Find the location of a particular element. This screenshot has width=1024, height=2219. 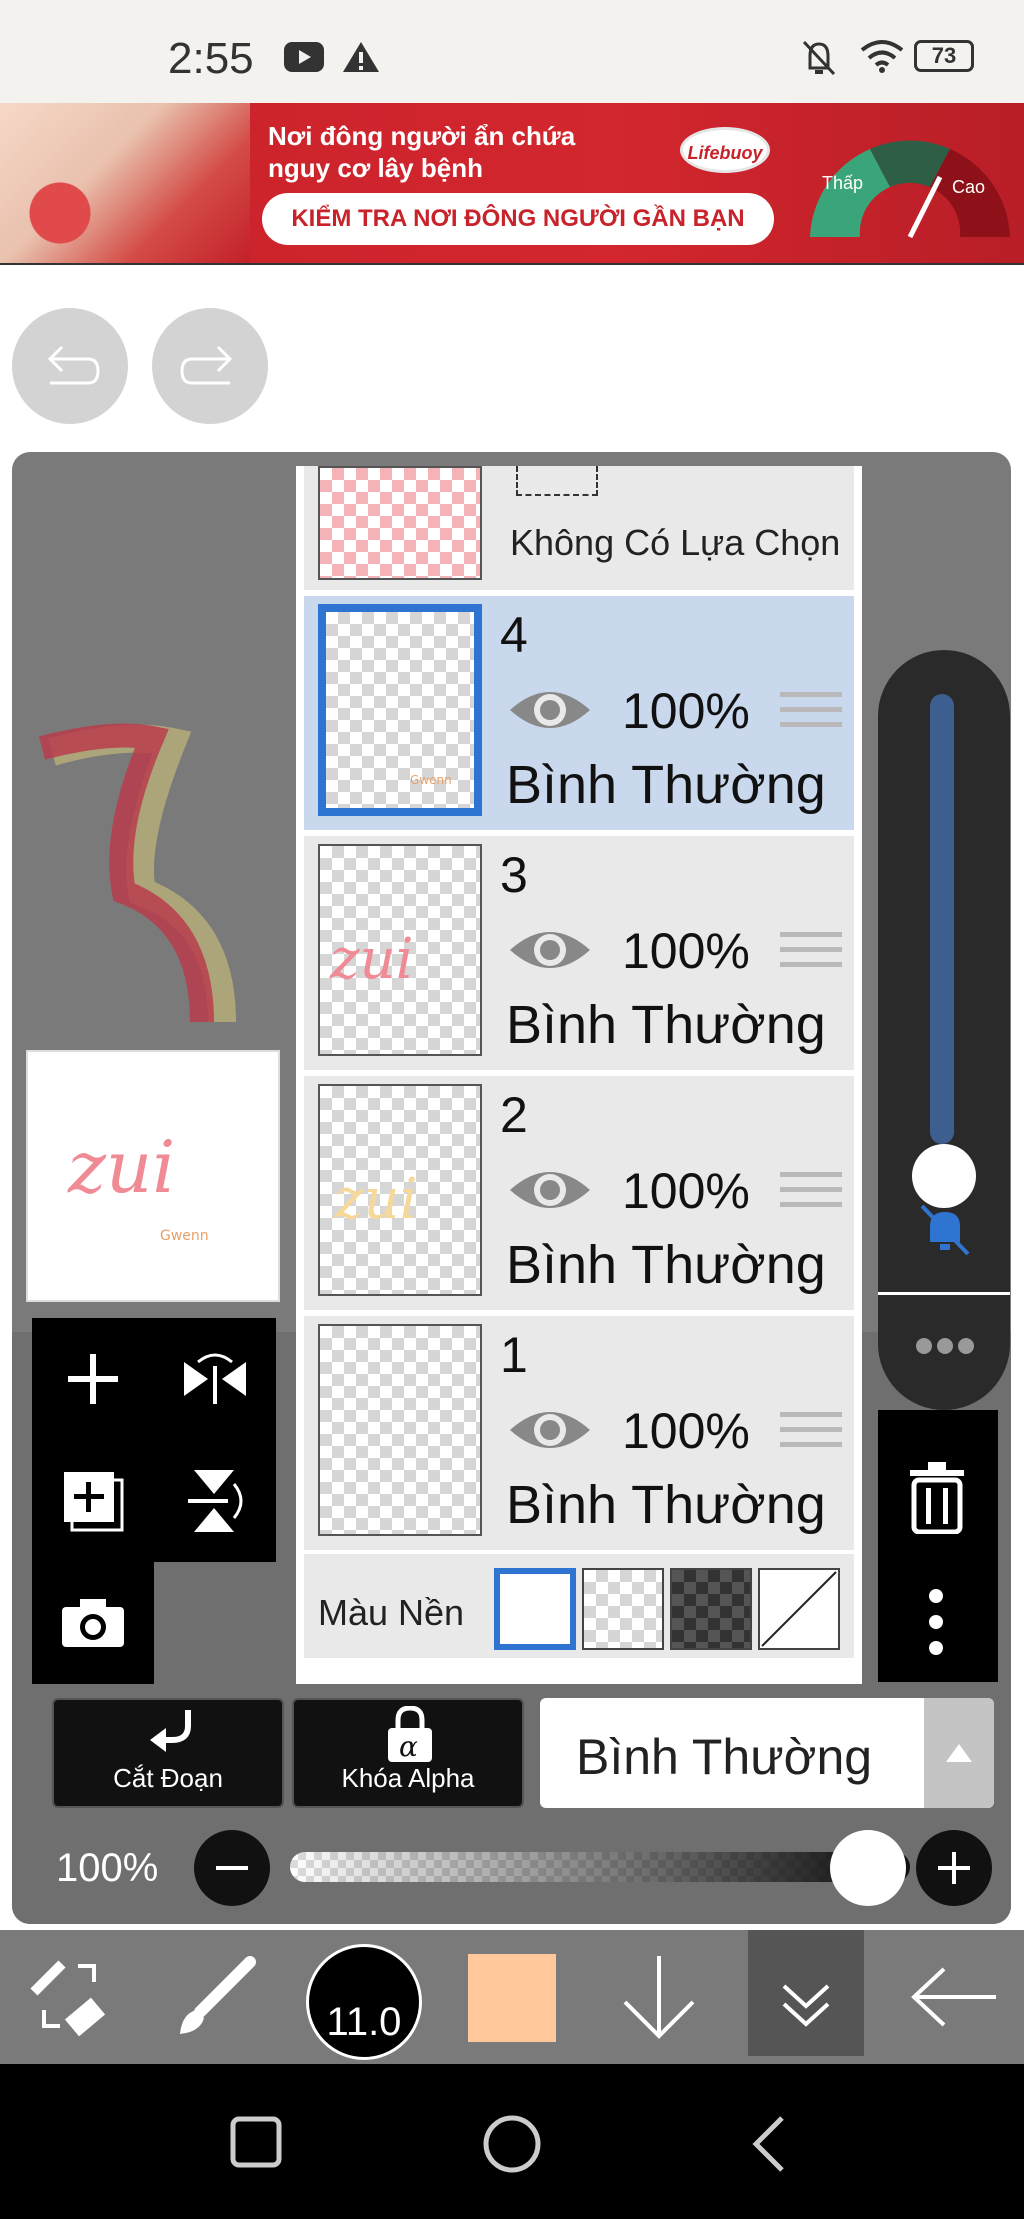

layers-panel-button is located at coordinates (806, 1993).